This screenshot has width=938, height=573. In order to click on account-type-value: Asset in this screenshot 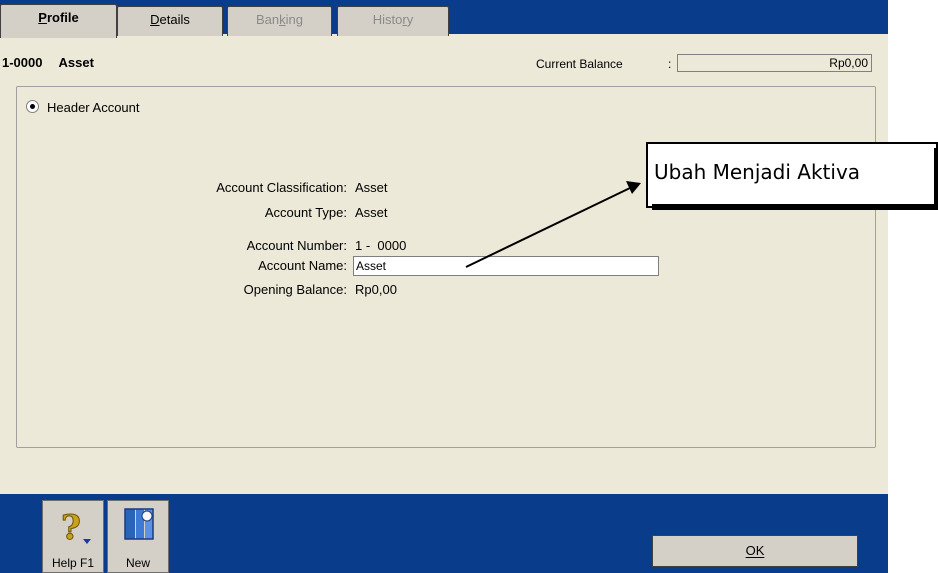, I will do `click(371, 212)`.